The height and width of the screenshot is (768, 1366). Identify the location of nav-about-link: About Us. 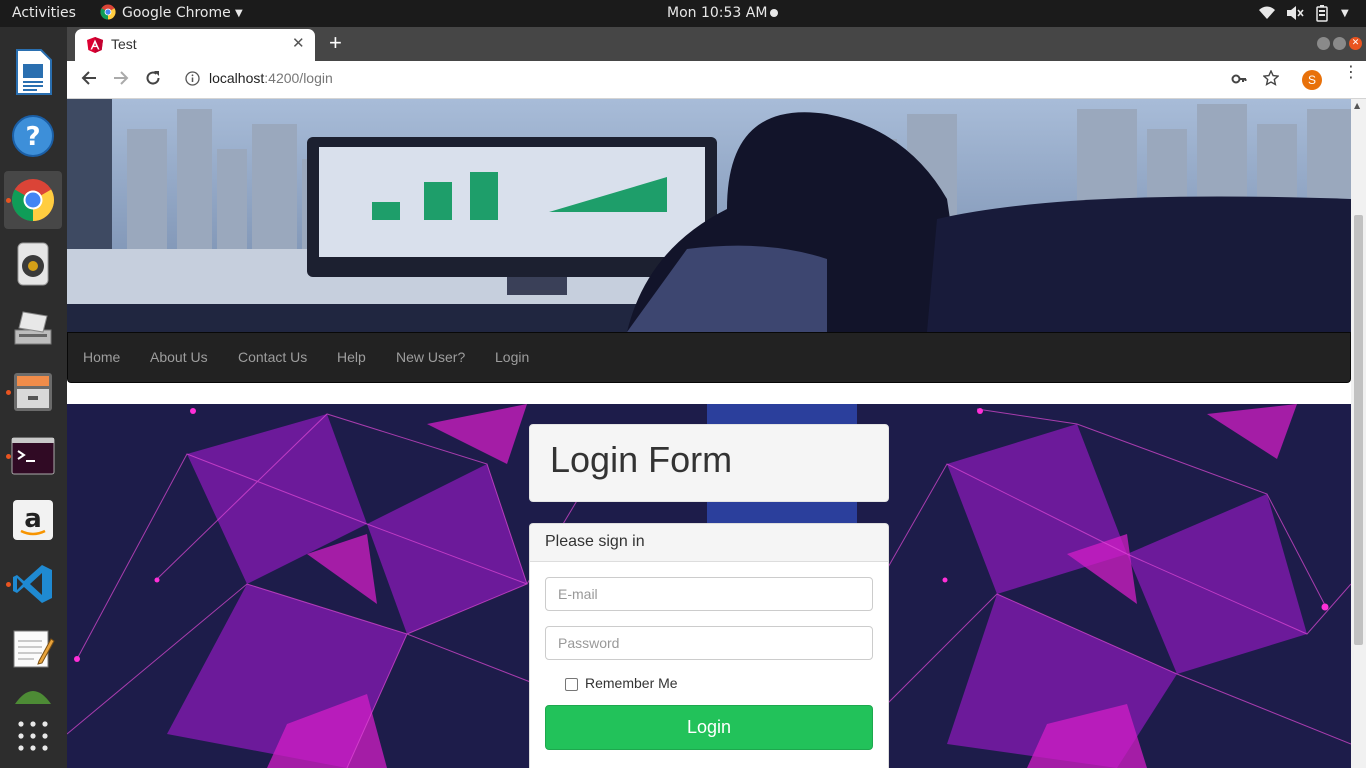
(179, 357).